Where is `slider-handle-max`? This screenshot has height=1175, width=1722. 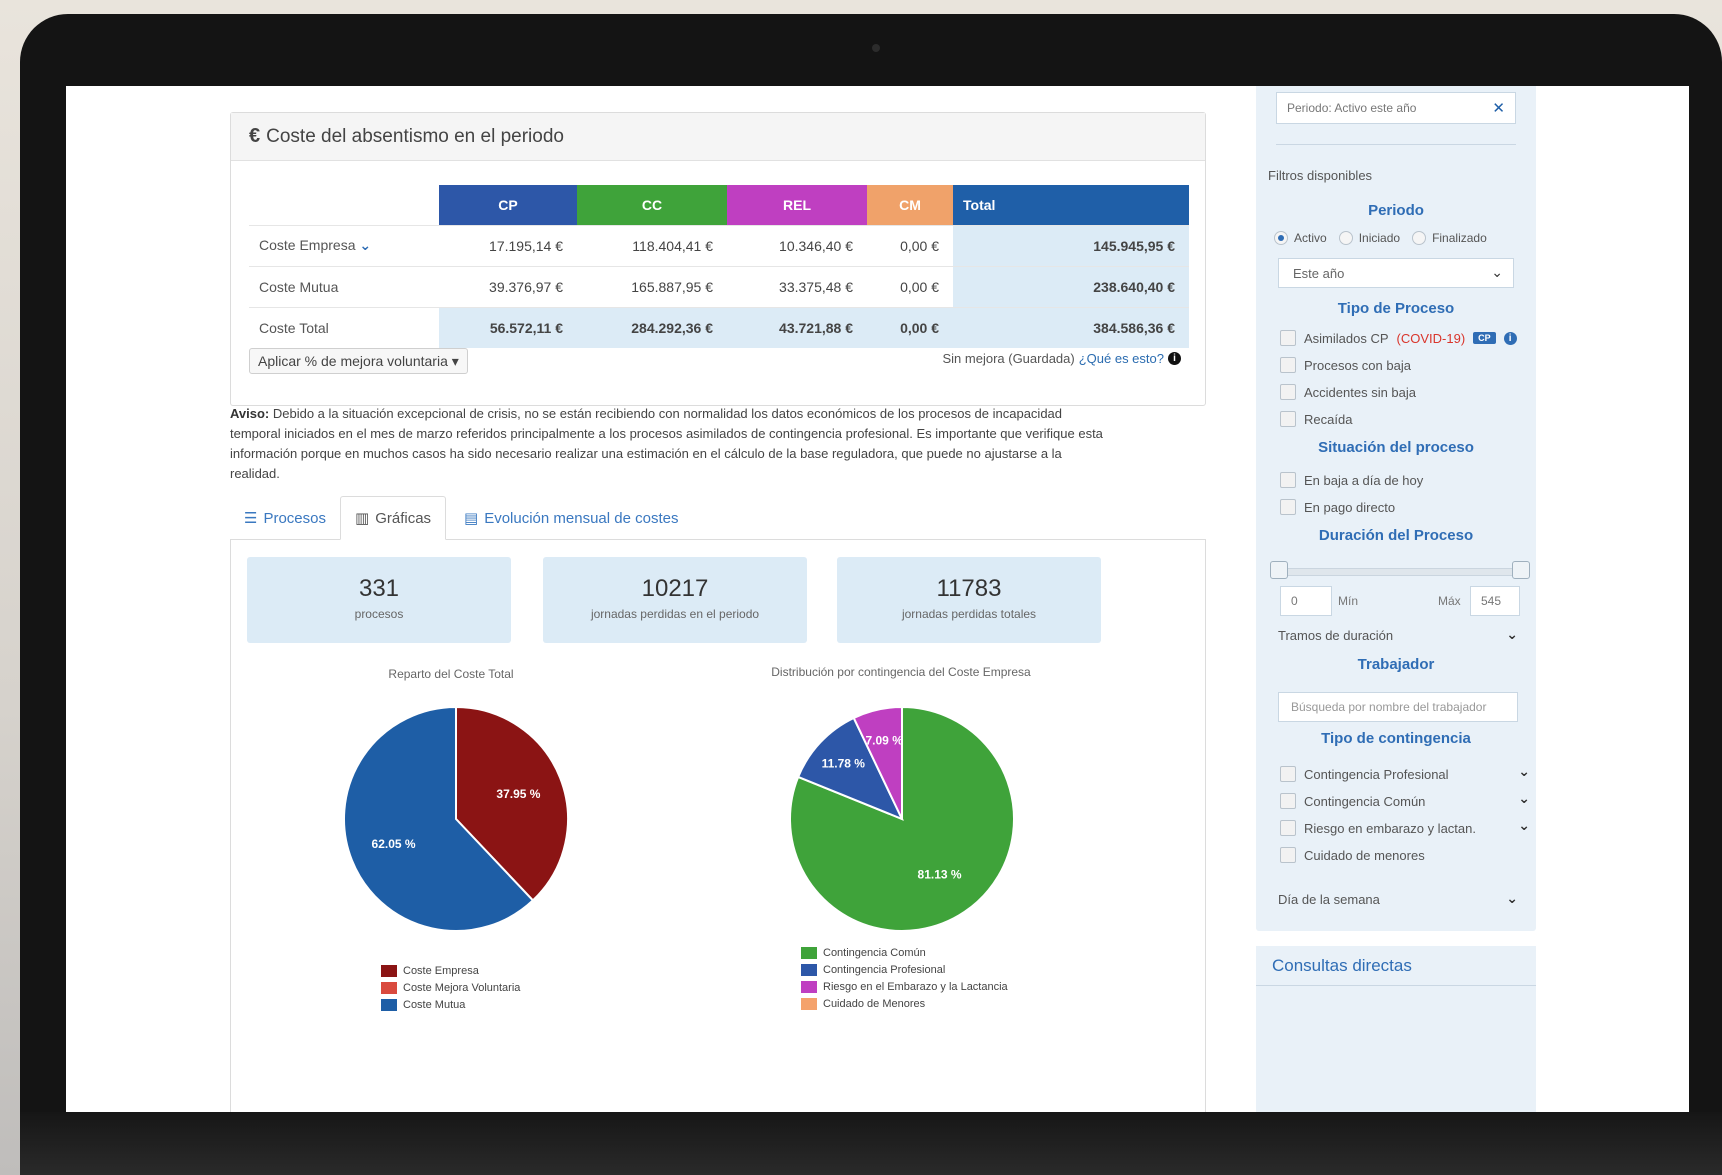
slider-handle-max is located at coordinates (1521, 570).